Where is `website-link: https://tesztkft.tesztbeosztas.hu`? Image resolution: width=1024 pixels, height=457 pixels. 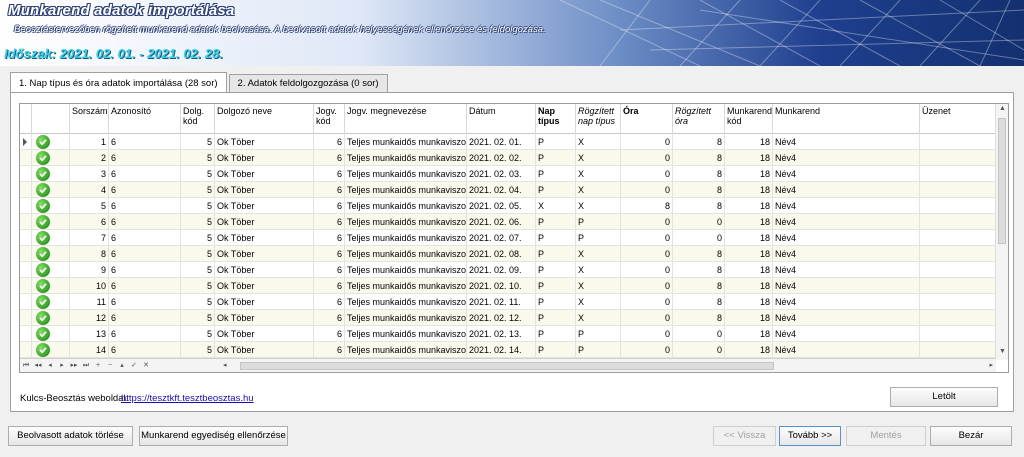 website-link: https://tesztkft.tesztbeosztas.hu is located at coordinates (187, 398).